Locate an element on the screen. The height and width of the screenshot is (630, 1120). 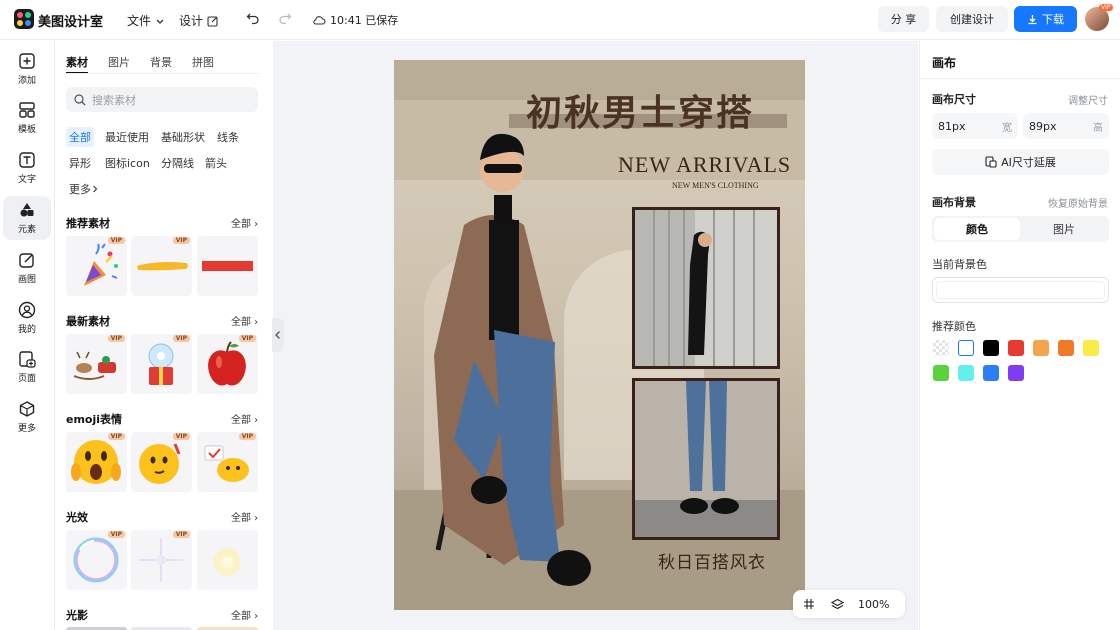
user-icon is located at coordinates (27, 310).